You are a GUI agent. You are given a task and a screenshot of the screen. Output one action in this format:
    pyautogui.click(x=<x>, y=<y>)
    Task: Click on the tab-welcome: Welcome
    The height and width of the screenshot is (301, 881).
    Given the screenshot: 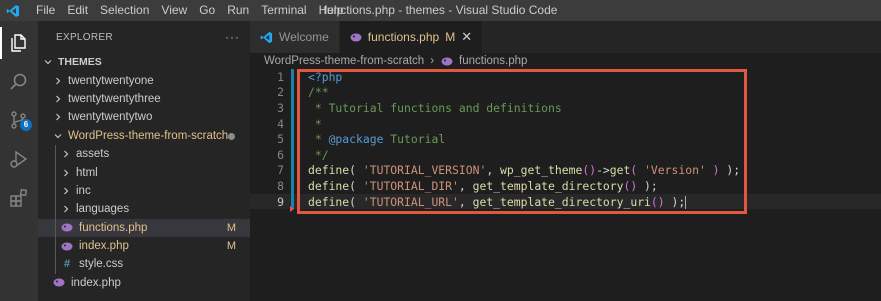 What is the action you would take?
    pyautogui.click(x=295, y=37)
    